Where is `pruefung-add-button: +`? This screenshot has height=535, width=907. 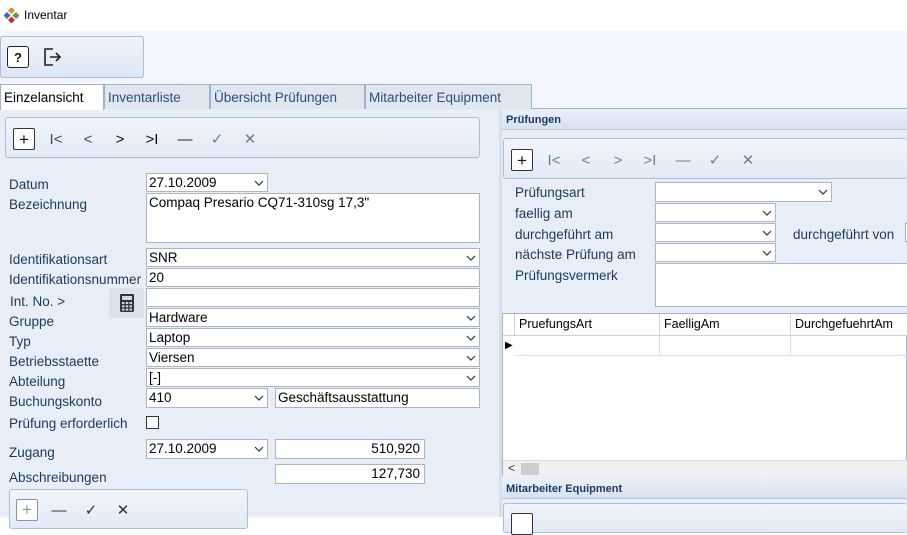
pruefung-add-button: + is located at coordinates (522, 160).